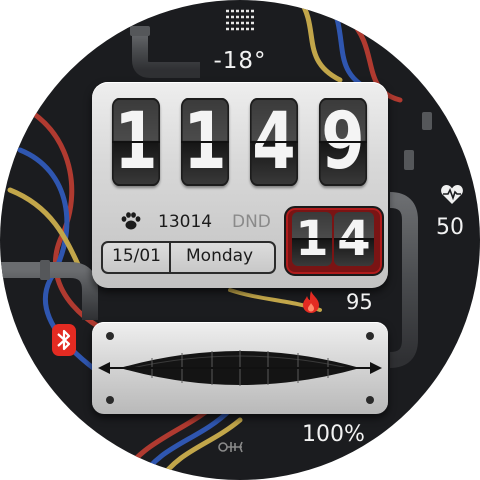  Describe the element at coordinates (450, 227) in the screenshot. I see `heart-rate-value: 50` at that location.